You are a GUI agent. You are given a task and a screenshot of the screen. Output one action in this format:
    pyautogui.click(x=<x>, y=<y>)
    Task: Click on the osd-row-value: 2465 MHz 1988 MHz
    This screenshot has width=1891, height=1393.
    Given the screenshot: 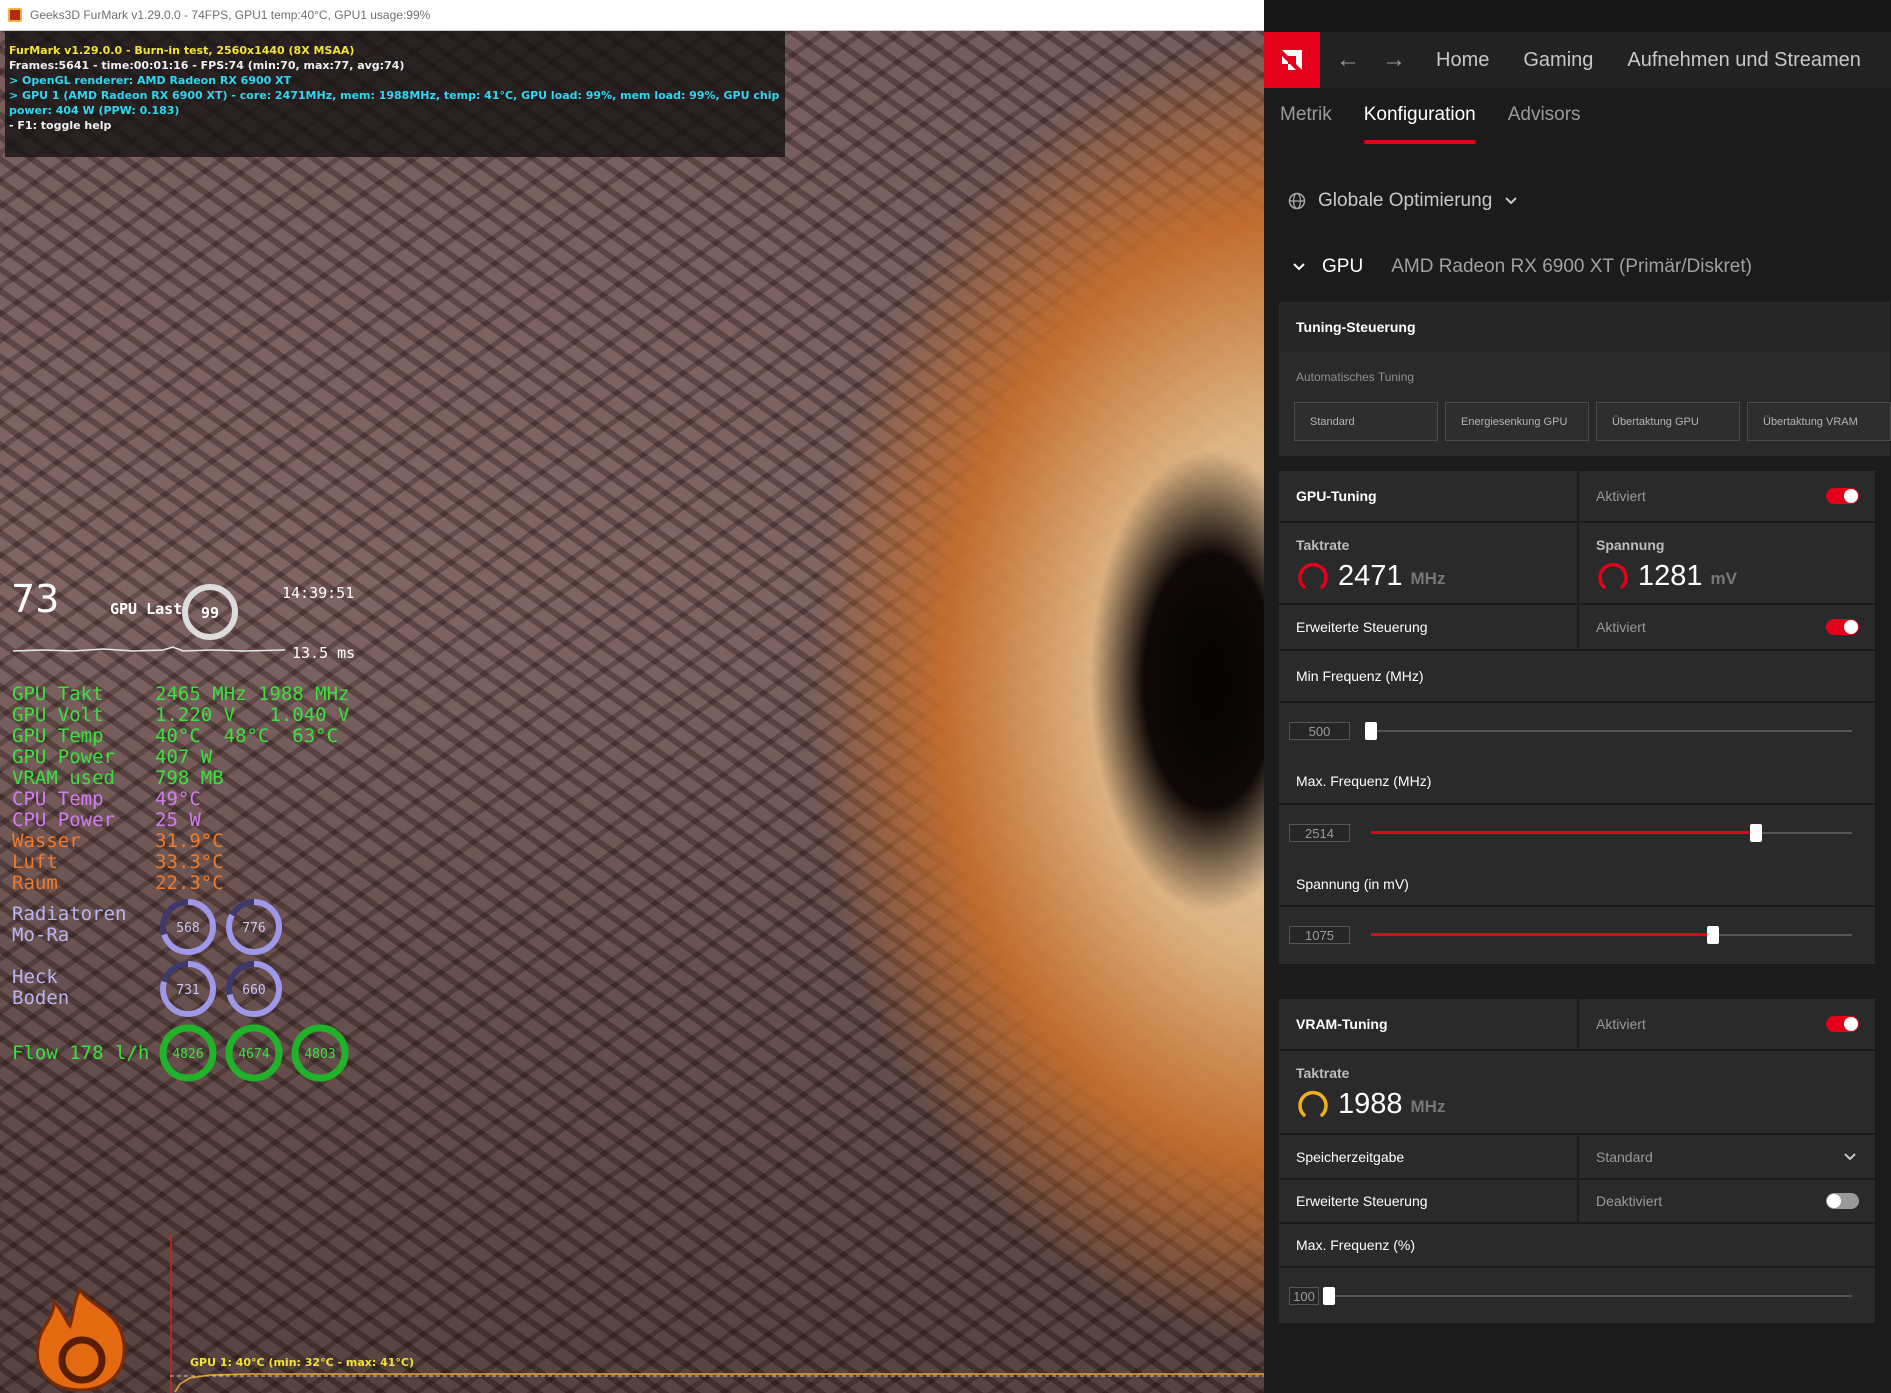 What is the action you would take?
    pyautogui.click(x=252, y=694)
    